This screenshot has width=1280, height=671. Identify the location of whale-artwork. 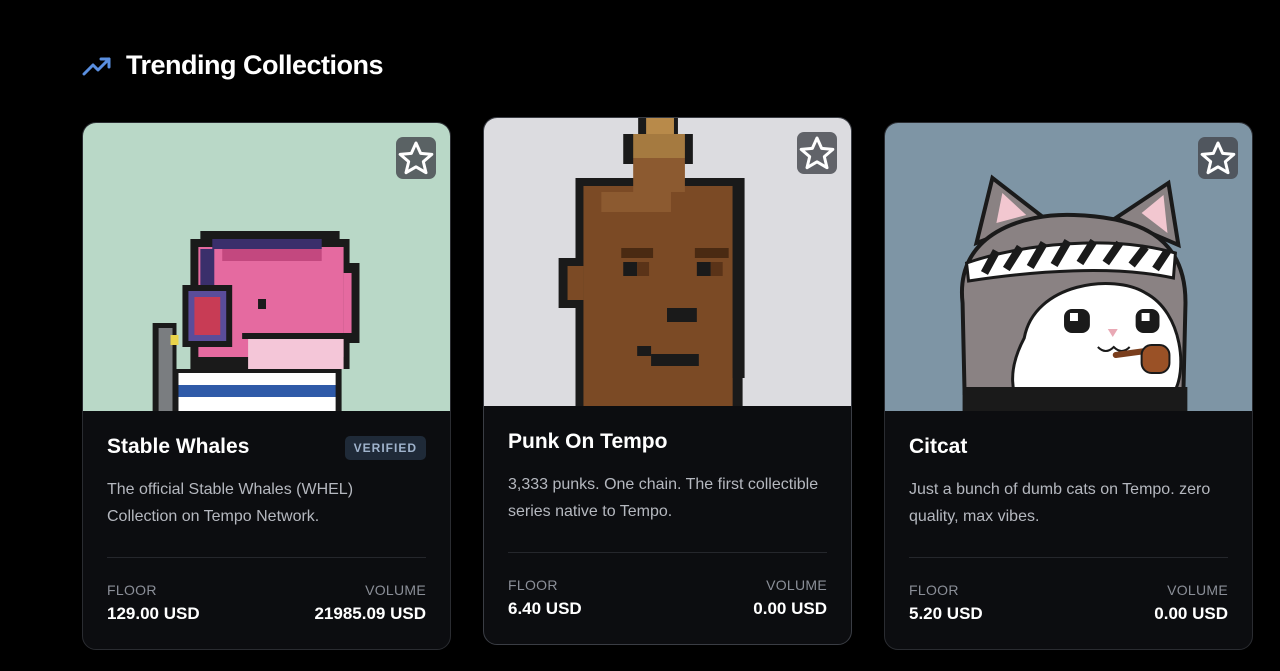
(266, 267).